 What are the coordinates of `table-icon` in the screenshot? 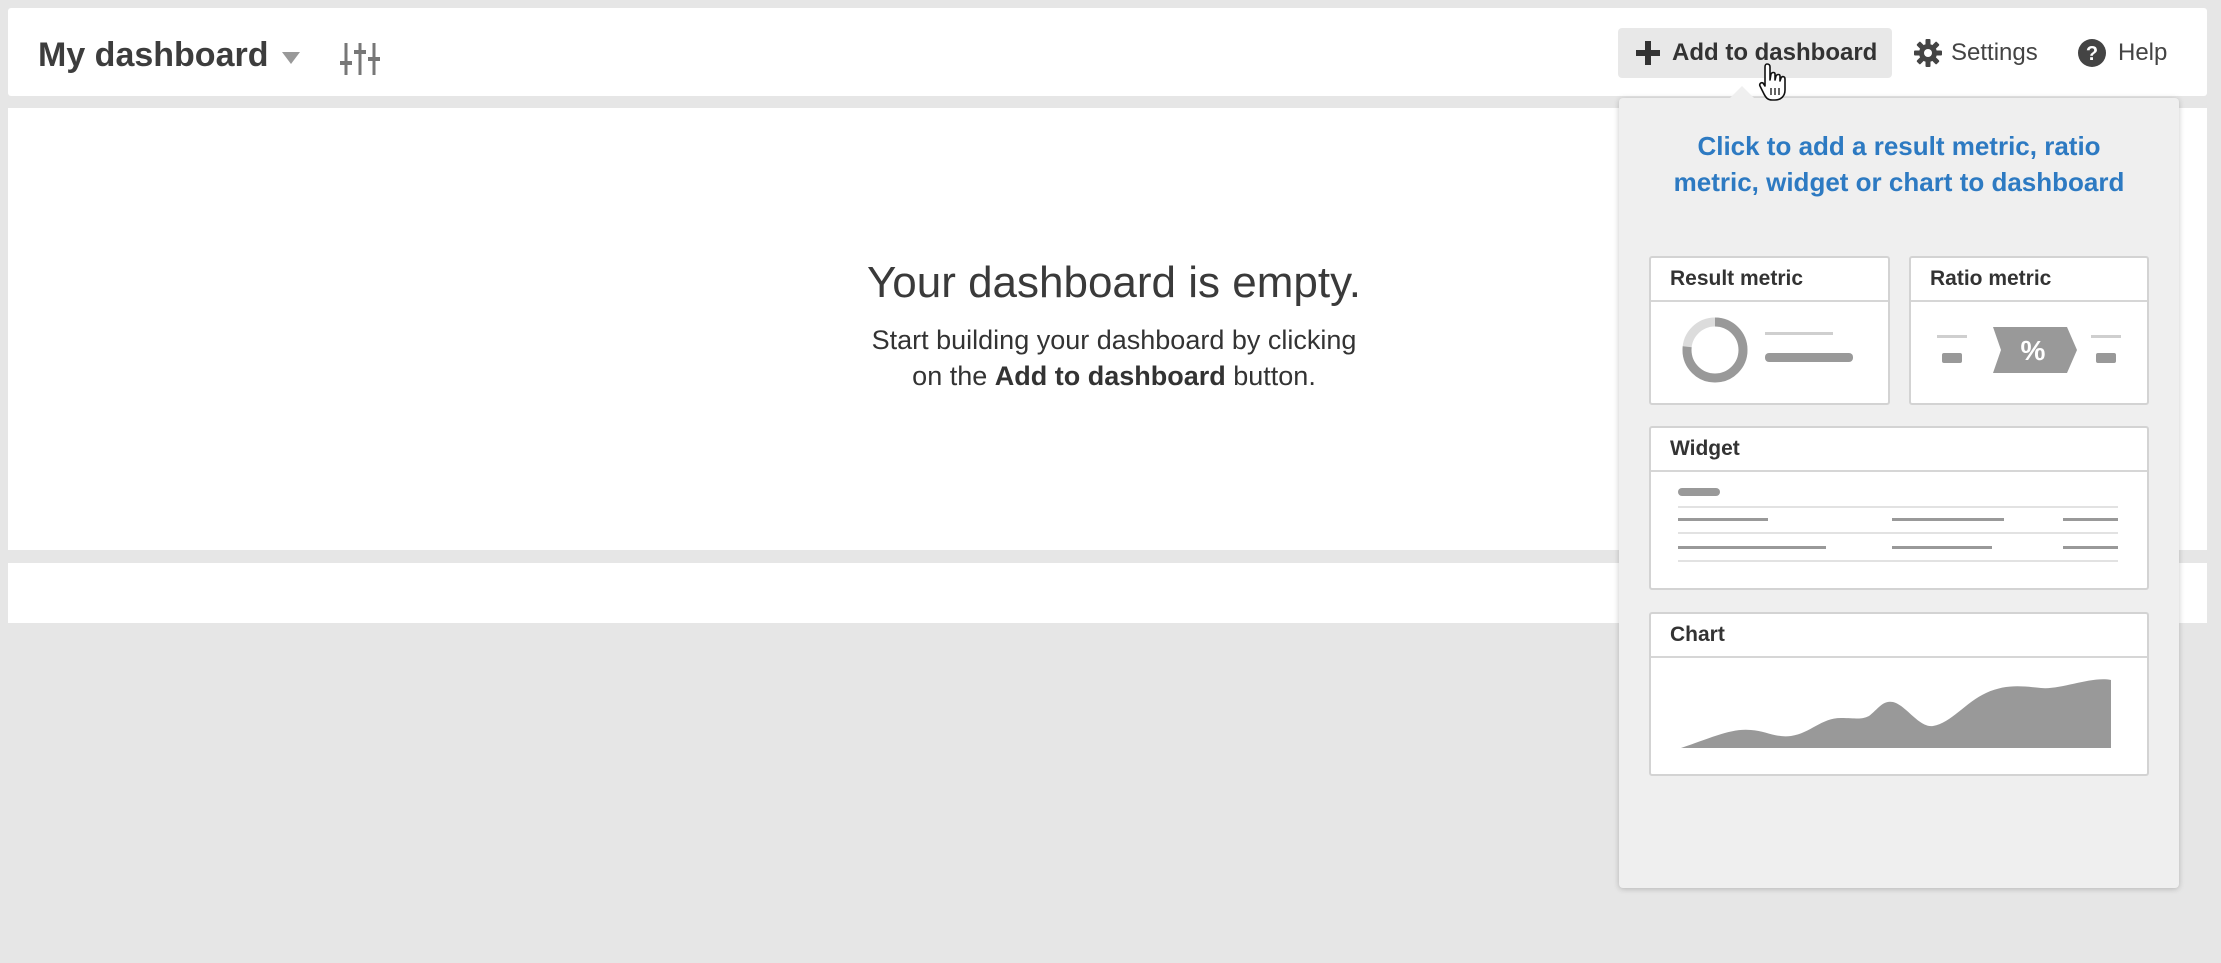 It's located at (1898, 525).